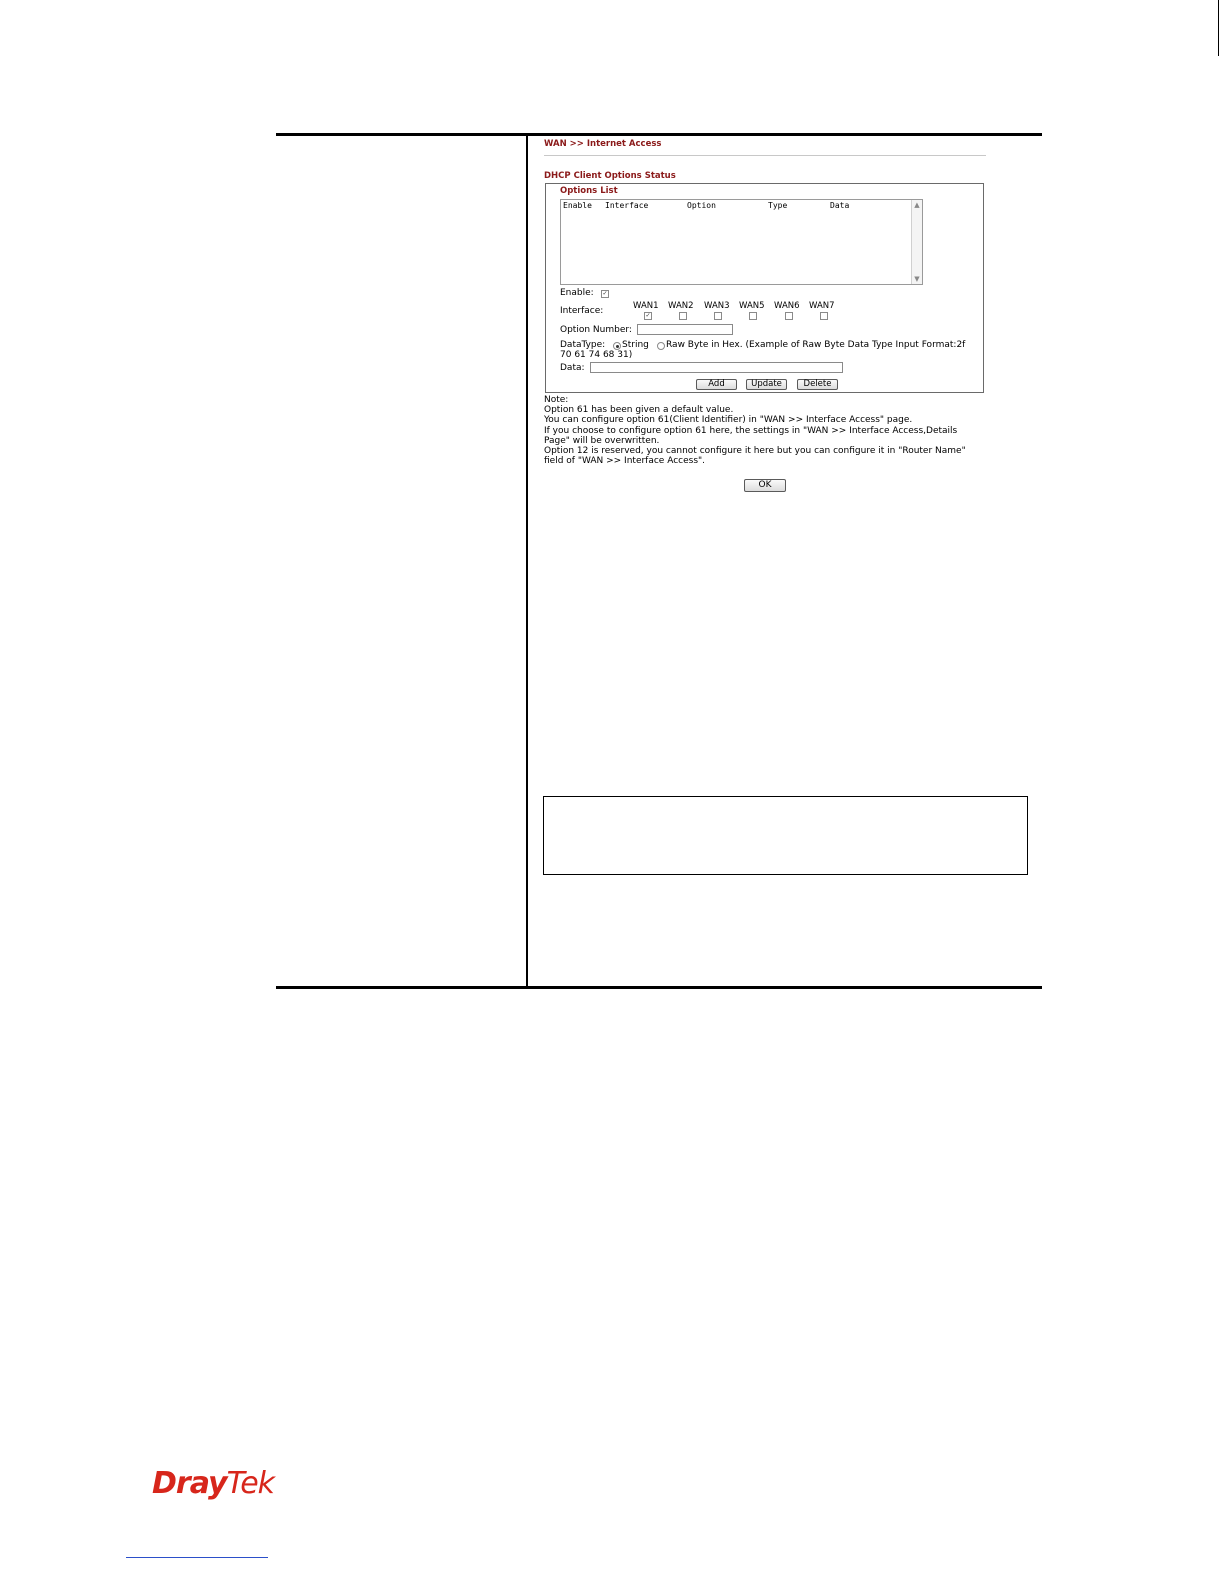  What do you see at coordinates (785, 835) in the screenshot?
I see `info-frame` at bounding box center [785, 835].